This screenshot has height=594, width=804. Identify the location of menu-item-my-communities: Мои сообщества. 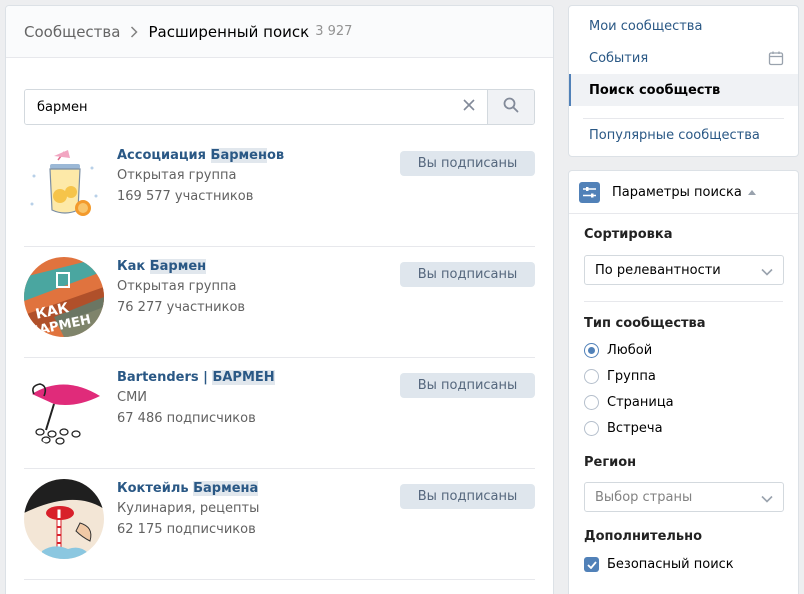
(683, 26).